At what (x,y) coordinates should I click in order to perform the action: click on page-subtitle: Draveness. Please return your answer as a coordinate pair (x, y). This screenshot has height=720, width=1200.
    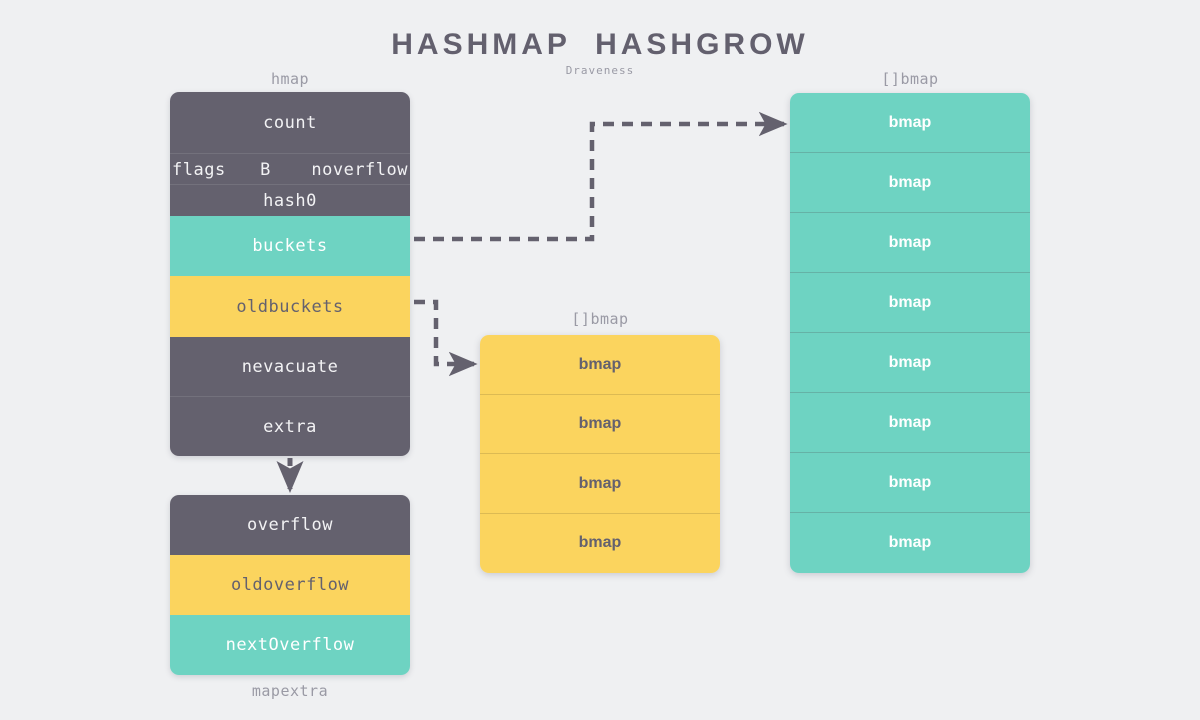
    Looking at the image, I should click on (600, 70).